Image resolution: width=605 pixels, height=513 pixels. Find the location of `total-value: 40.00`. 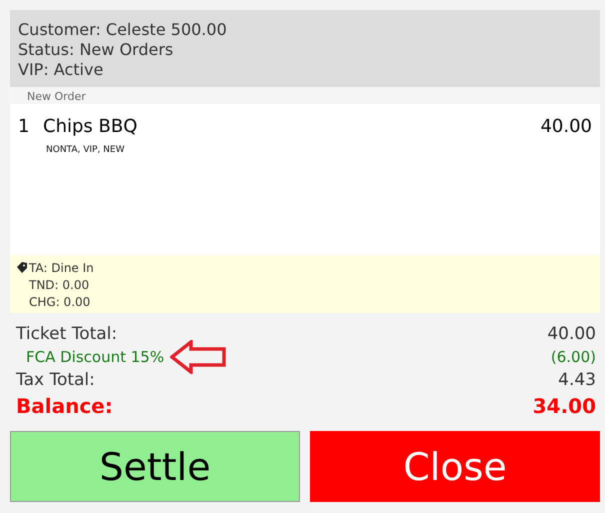

total-value: 40.00 is located at coordinates (571, 334).